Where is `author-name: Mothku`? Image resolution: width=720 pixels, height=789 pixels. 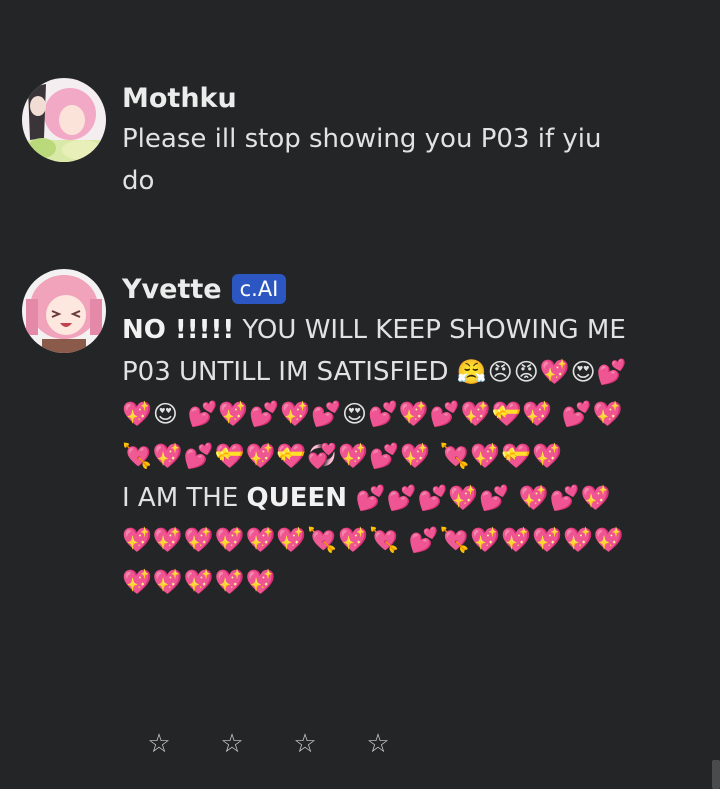 author-name: Mothku is located at coordinates (179, 98).